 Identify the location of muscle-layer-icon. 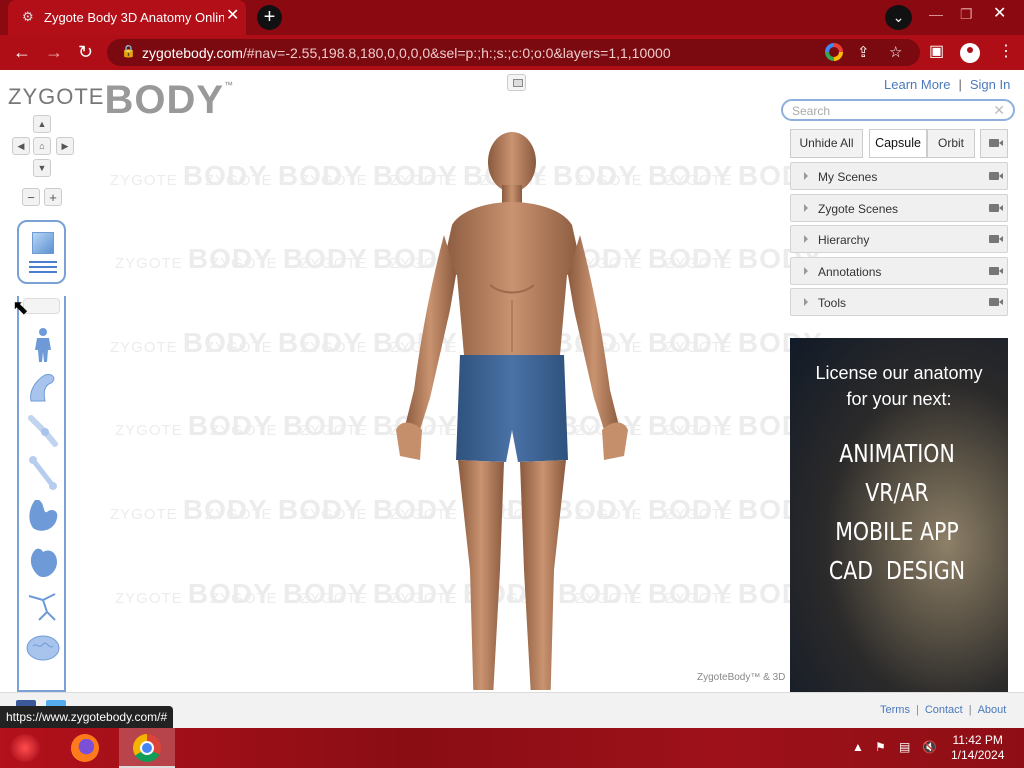
(43, 388).